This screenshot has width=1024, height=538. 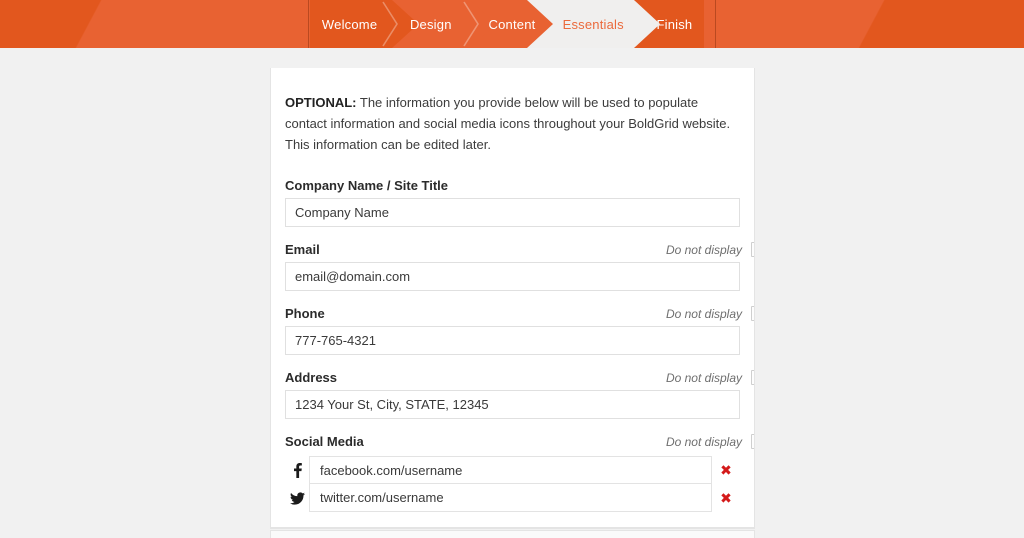 What do you see at coordinates (367, 186) in the screenshot?
I see `field-label: Company Name / Site Title` at bounding box center [367, 186].